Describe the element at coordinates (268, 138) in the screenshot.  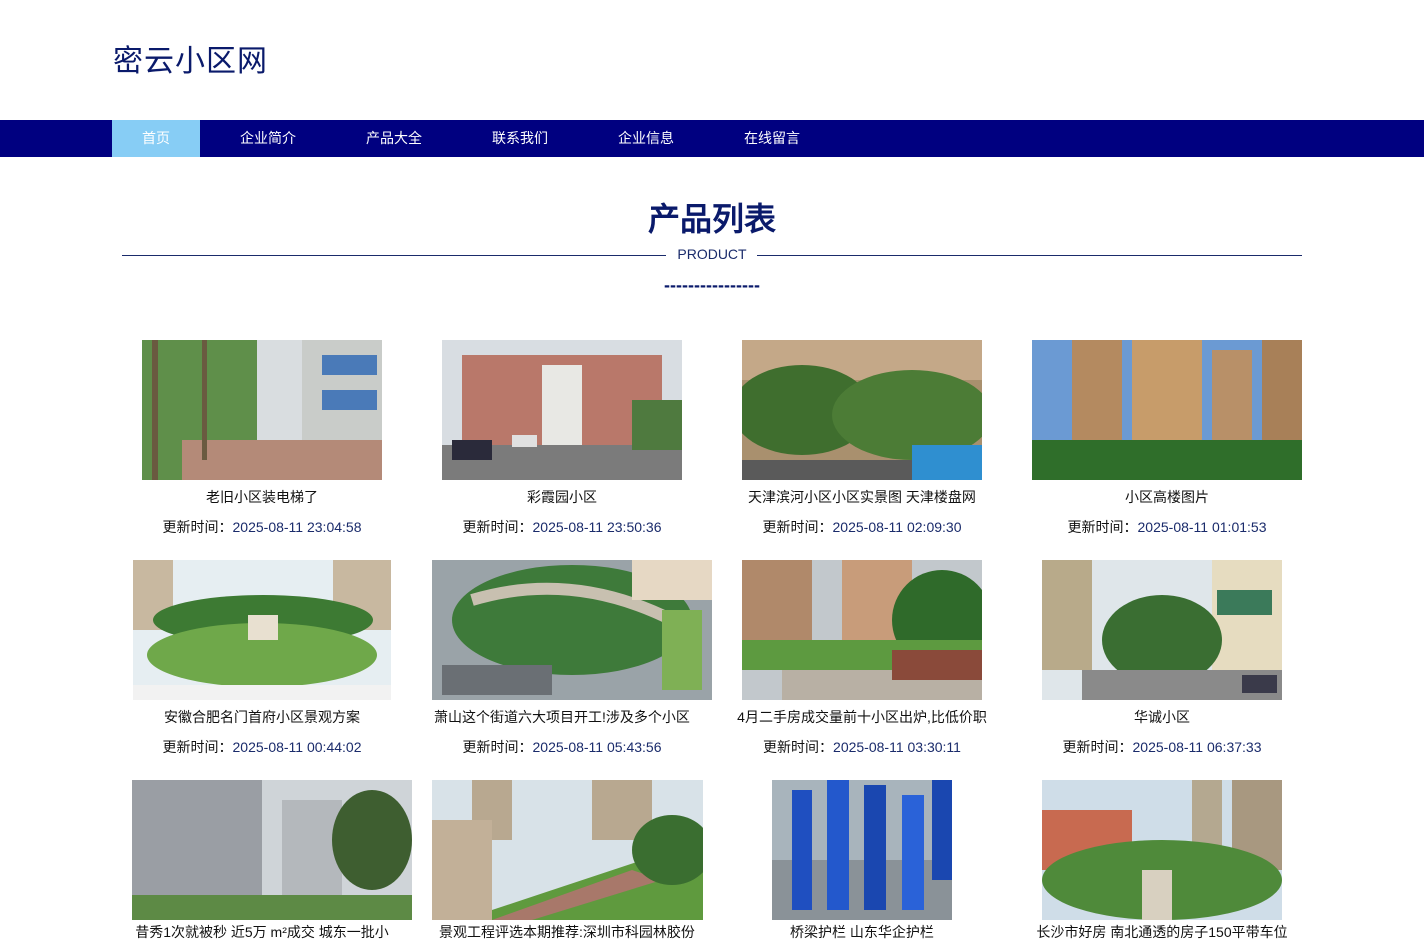
I see `nav-item-about: 企业简介` at that location.